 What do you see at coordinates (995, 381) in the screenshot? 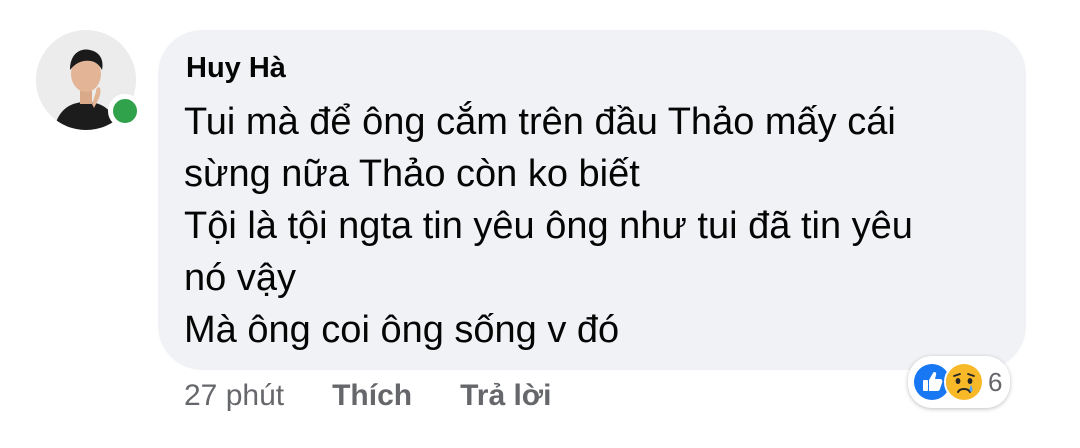
I see `reaction-count: 6` at bounding box center [995, 381].